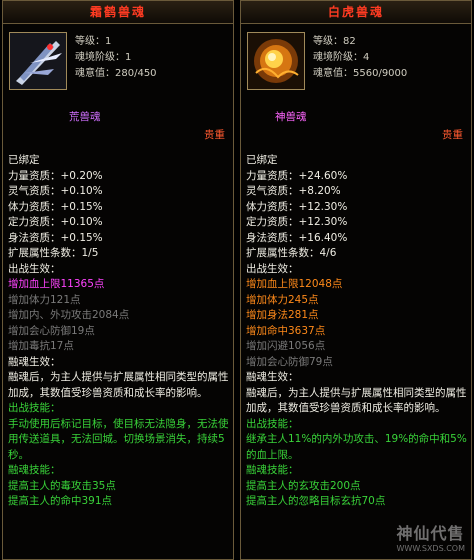 This screenshot has height=560, width=474. What do you see at coordinates (214, 135) in the screenshot?
I see `left-rarity: 贵重` at bounding box center [214, 135].